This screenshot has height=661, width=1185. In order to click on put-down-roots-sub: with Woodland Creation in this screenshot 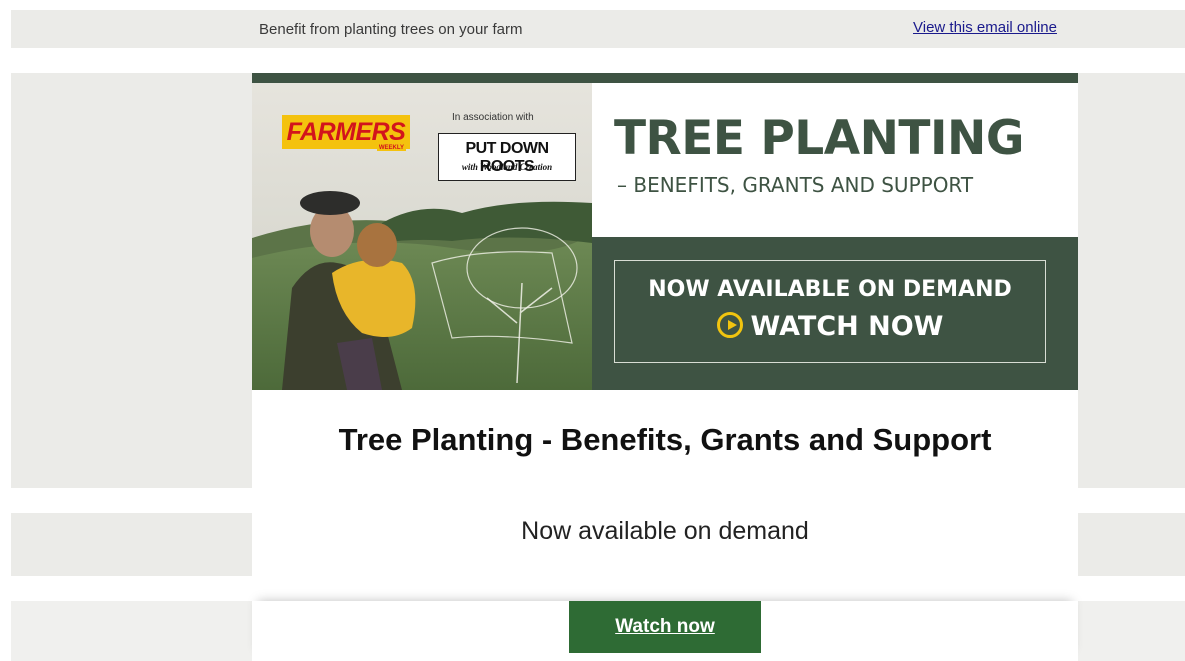, I will do `click(507, 167)`.